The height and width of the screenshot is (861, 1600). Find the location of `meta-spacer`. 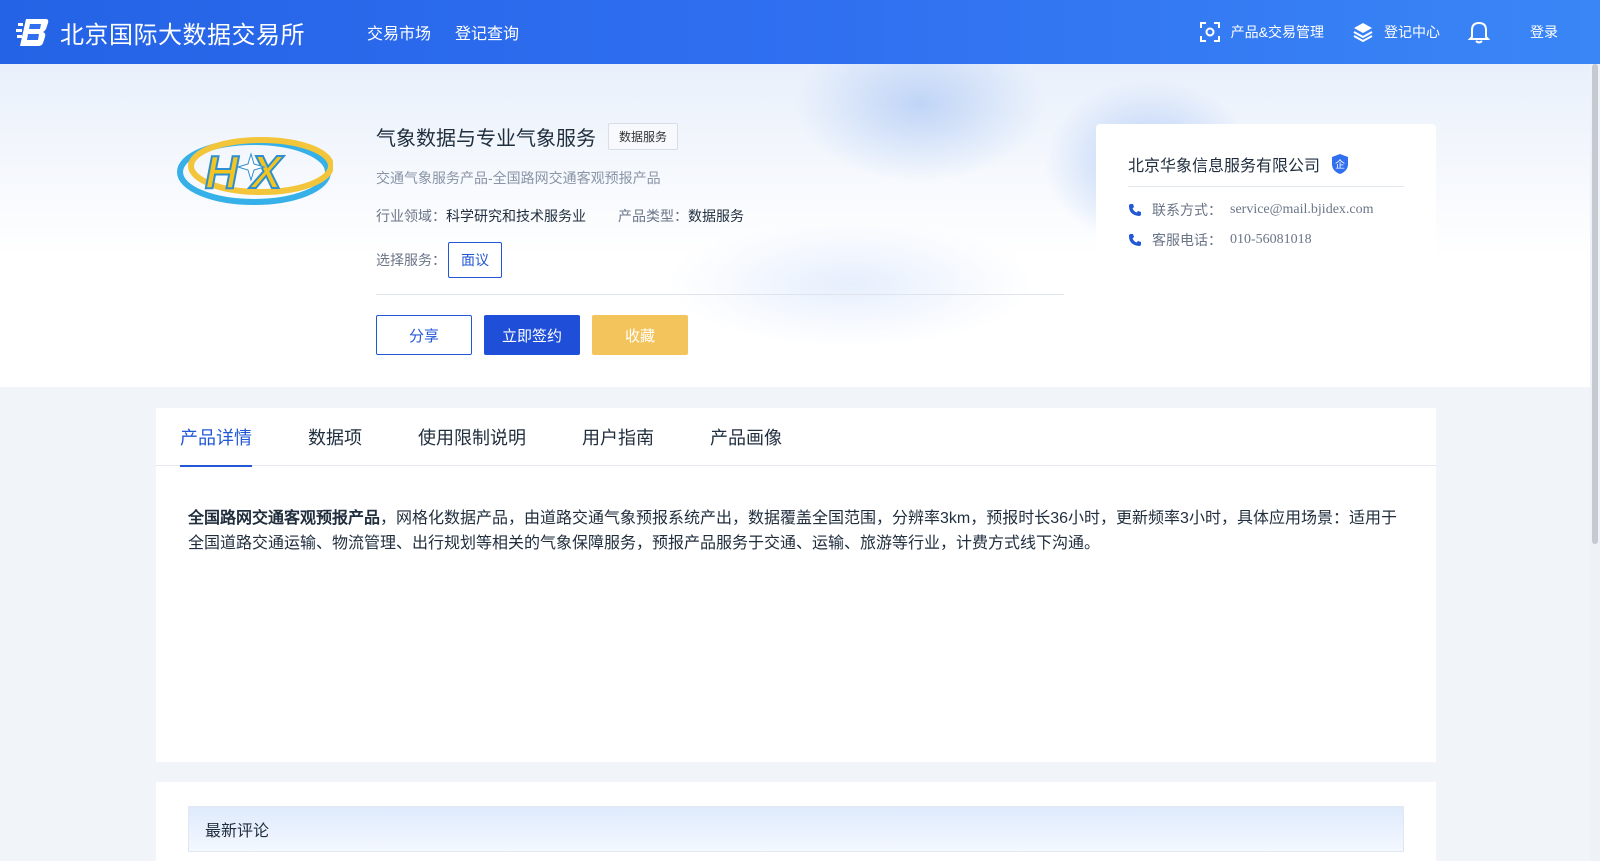

meta-spacer is located at coordinates (602, 216).